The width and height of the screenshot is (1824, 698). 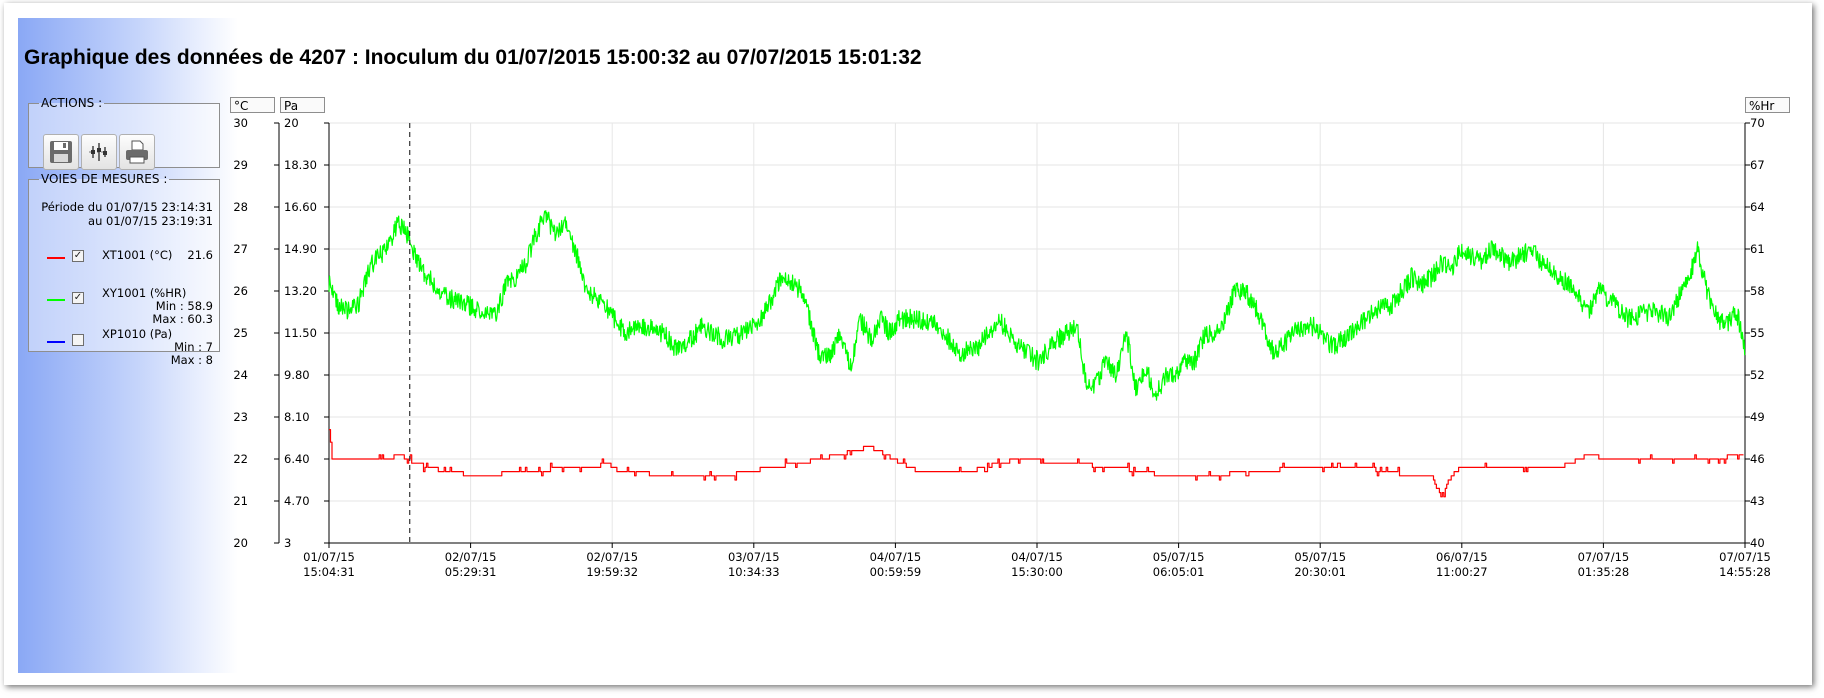 I want to click on x-tick-time: 11:00:27, so click(x=1462, y=572).